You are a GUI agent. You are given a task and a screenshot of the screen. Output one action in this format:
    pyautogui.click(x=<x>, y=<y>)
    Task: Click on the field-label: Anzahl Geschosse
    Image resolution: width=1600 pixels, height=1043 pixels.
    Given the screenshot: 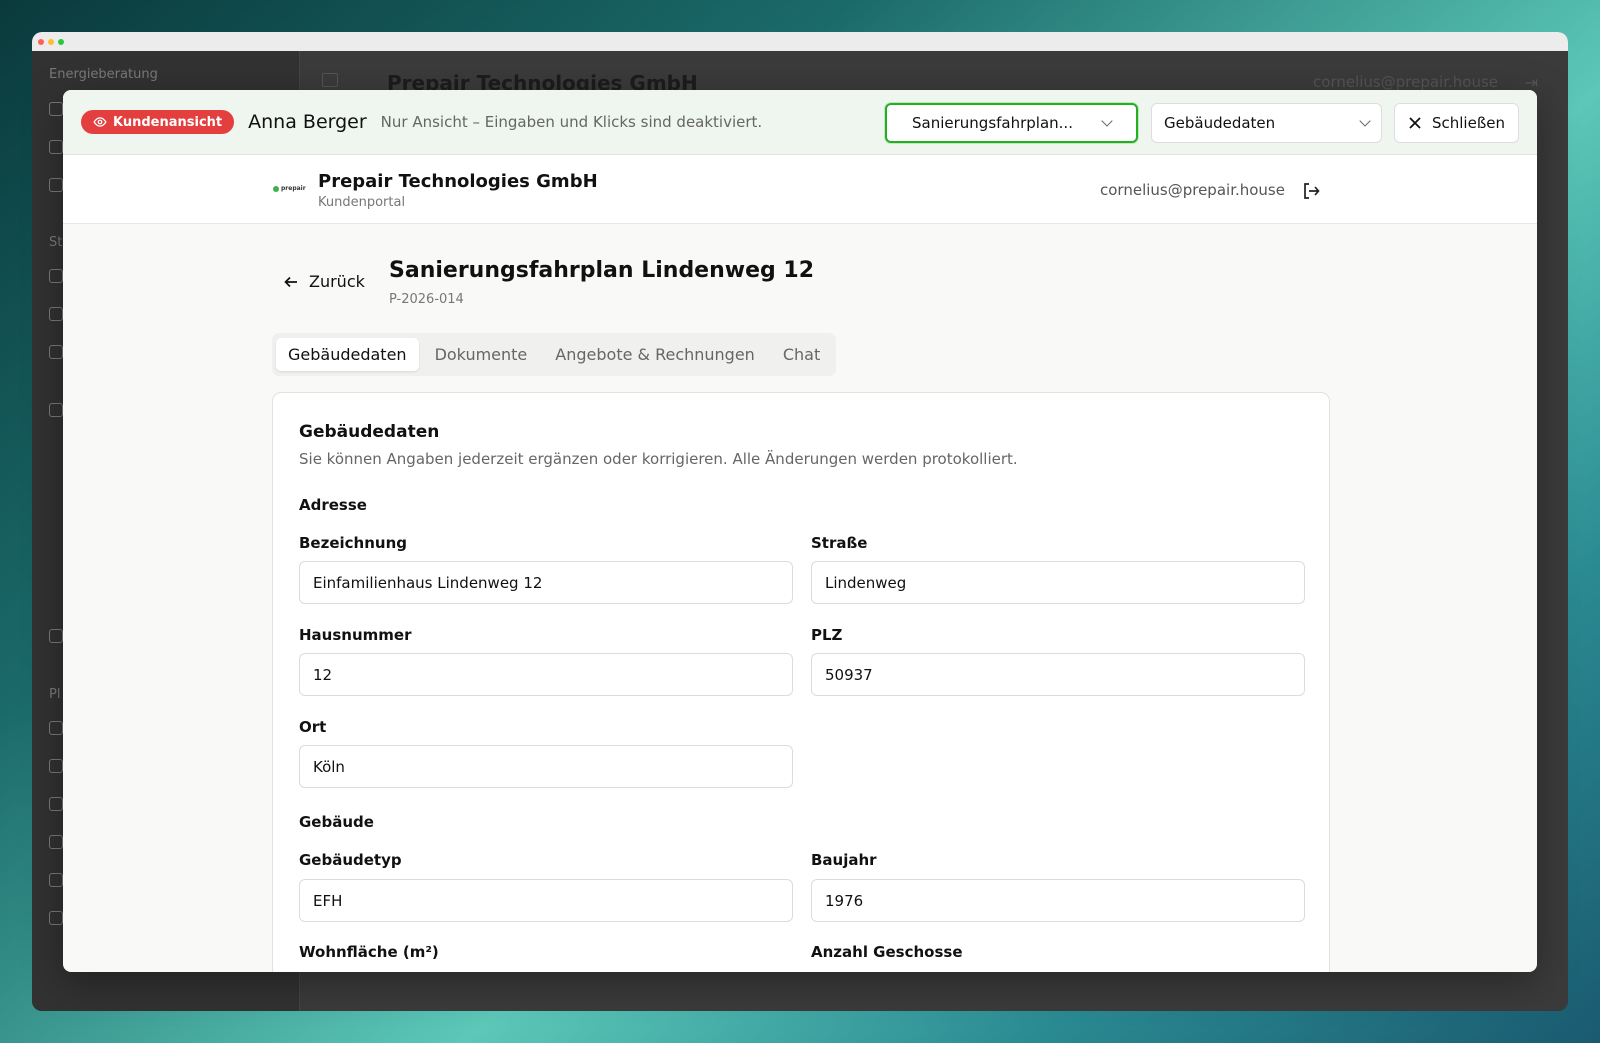 What is the action you would take?
    pyautogui.click(x=887, y=952)
    